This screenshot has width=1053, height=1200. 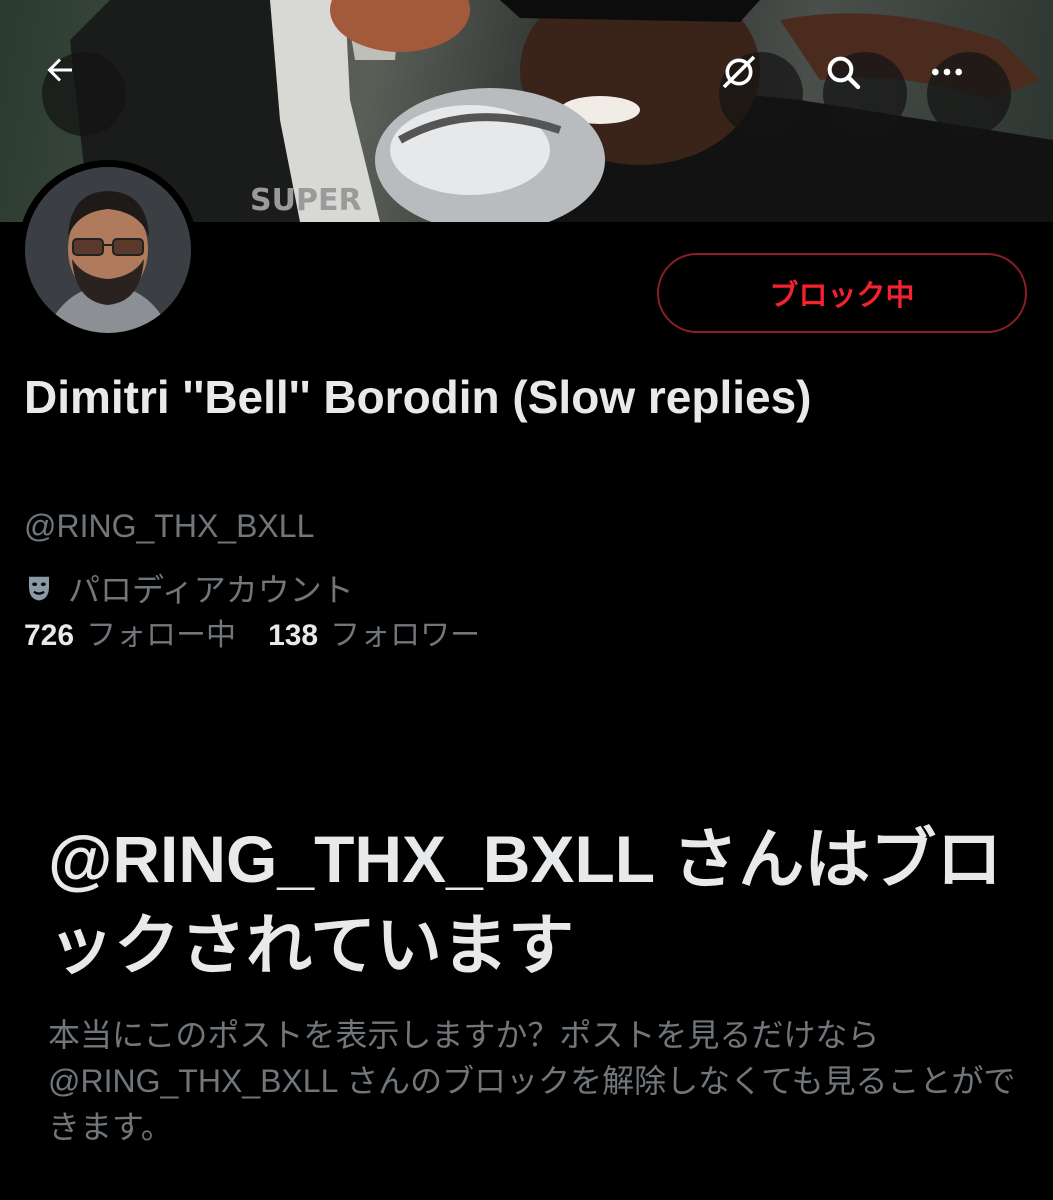 What do you see at coordinates (211, 590) in the screenshot?
I see `parody-label-text: パロディアカウント` at bounding box center [211, 590].